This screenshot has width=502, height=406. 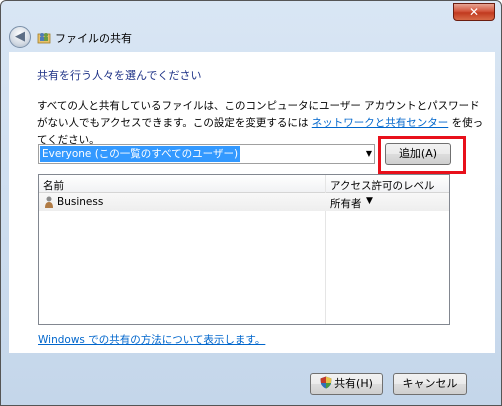 I want to click on back-button: ◀, so click(x=20, y=37).